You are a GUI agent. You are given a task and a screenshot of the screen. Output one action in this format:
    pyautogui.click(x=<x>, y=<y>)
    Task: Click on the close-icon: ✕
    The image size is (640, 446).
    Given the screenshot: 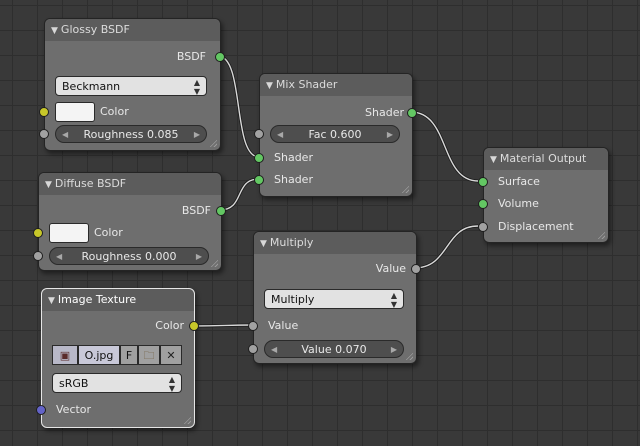 What is the action you would take?
    pyautogui.click(x=171, y=355)
    